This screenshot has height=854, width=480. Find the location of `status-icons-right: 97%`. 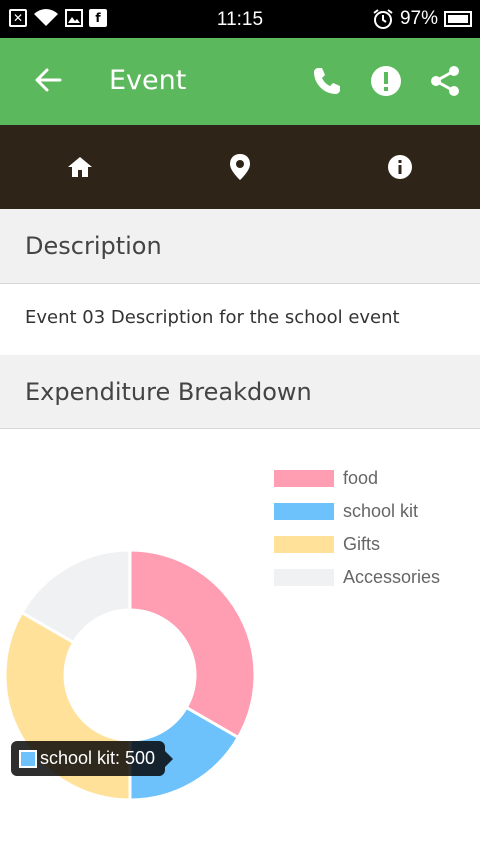

status-icons-right: 97% is located at coordinates (422, 19).